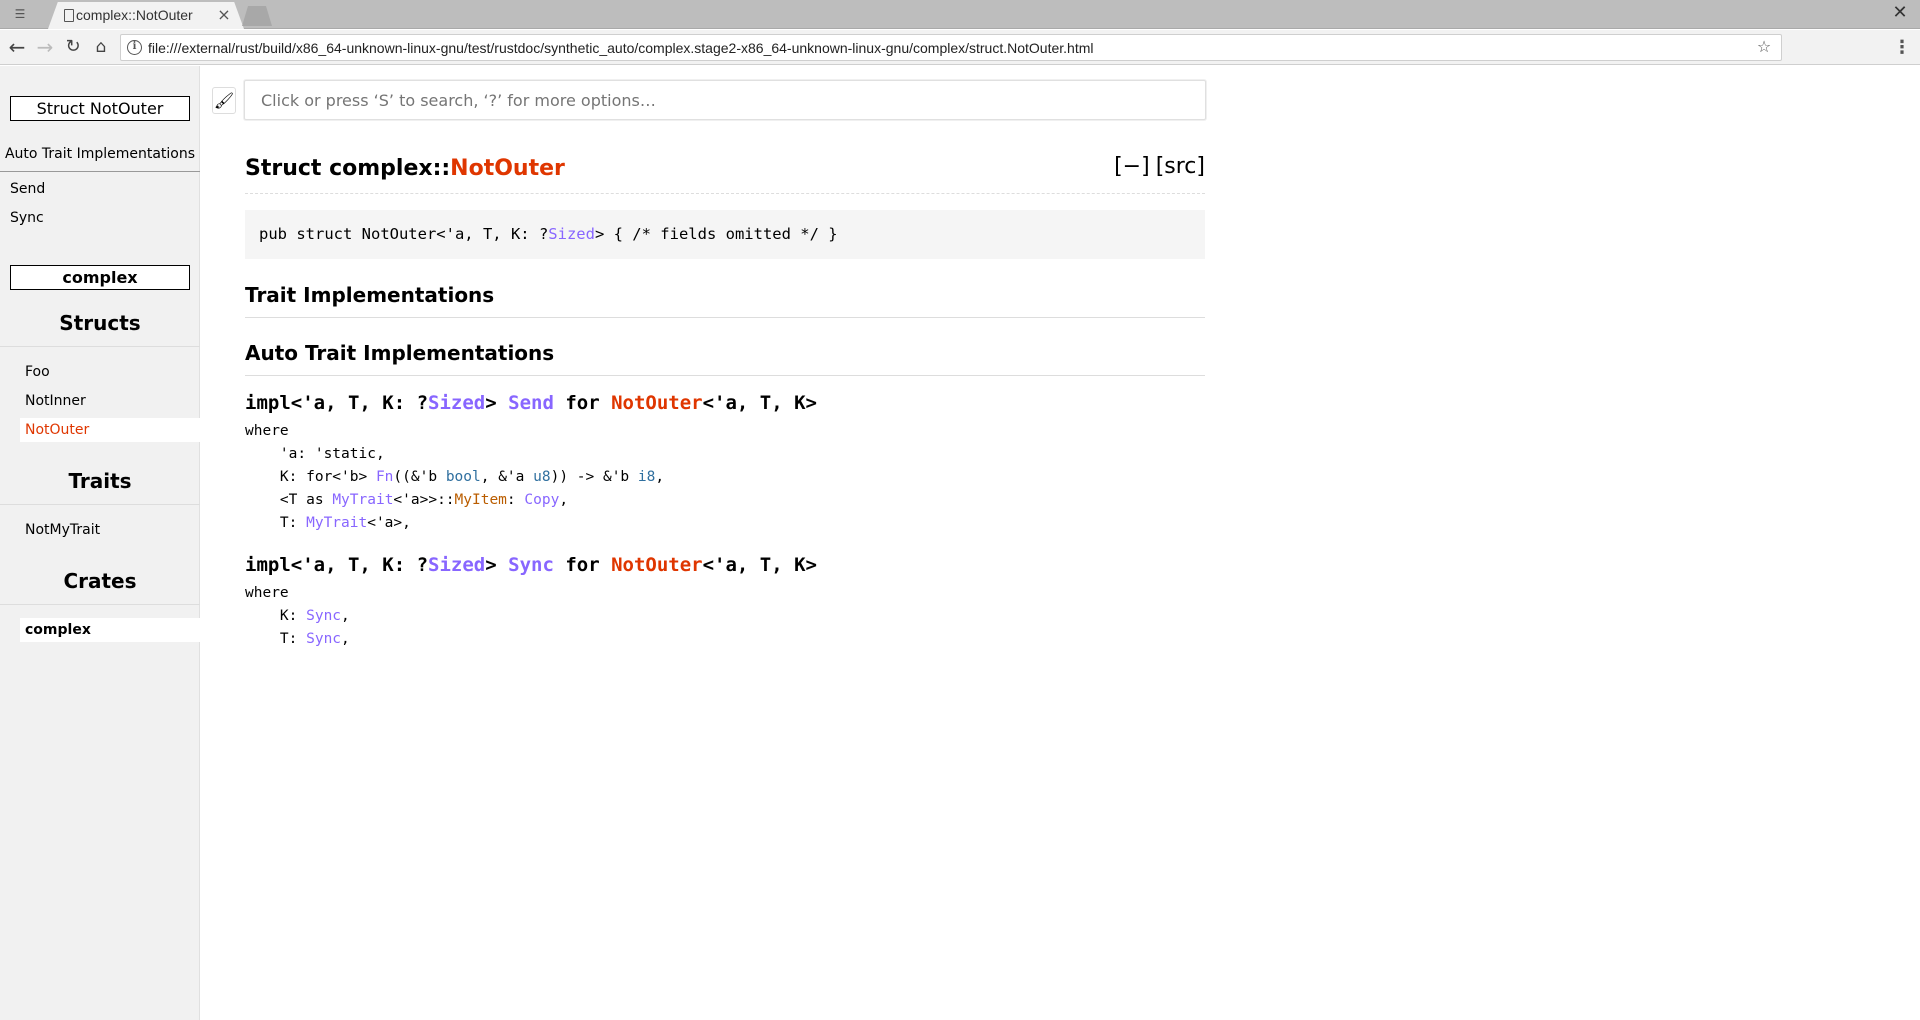  What do you see at coordinates (110, 530) in the screenshot?
I see `sidebar-item-notmytrait: NotMyTrait` at bounding box center [110, 530].